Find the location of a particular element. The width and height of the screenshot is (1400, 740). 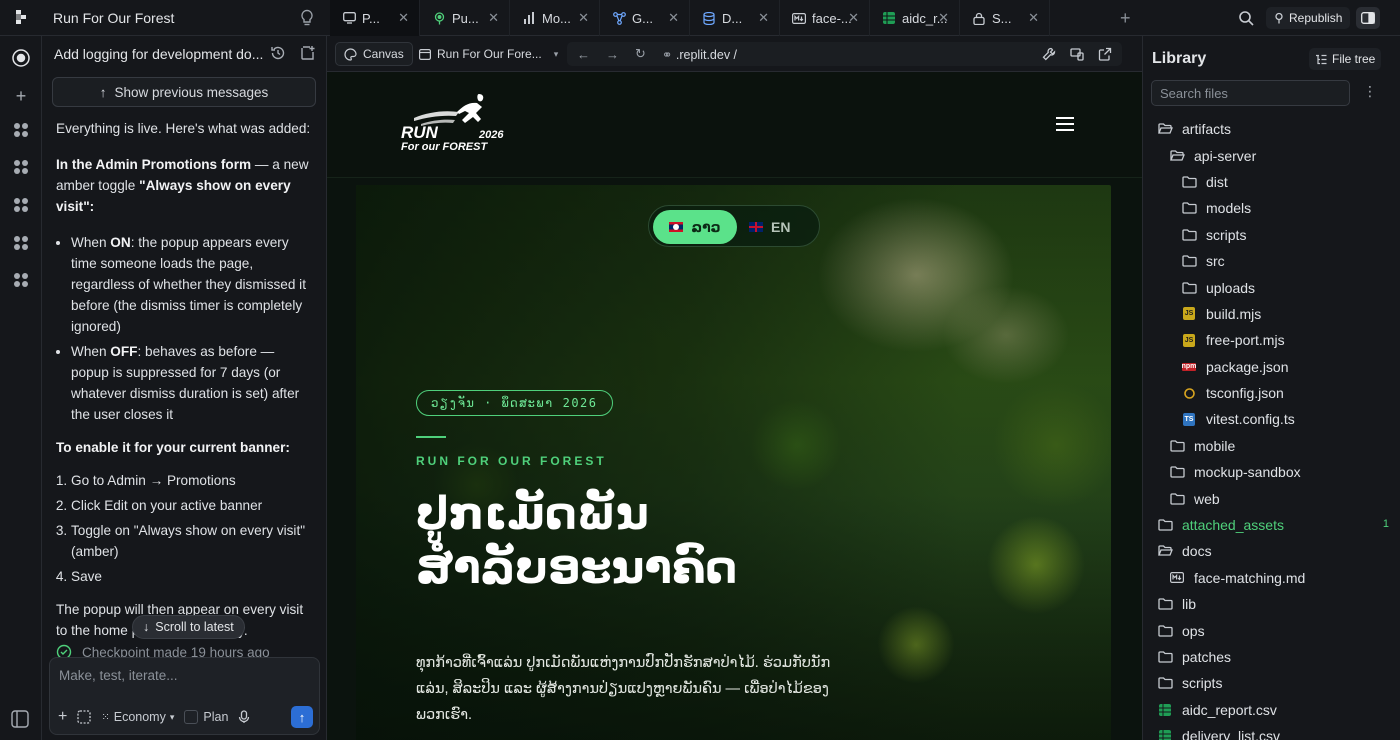

apps-grid-icon is located at coordinates (21, 280).